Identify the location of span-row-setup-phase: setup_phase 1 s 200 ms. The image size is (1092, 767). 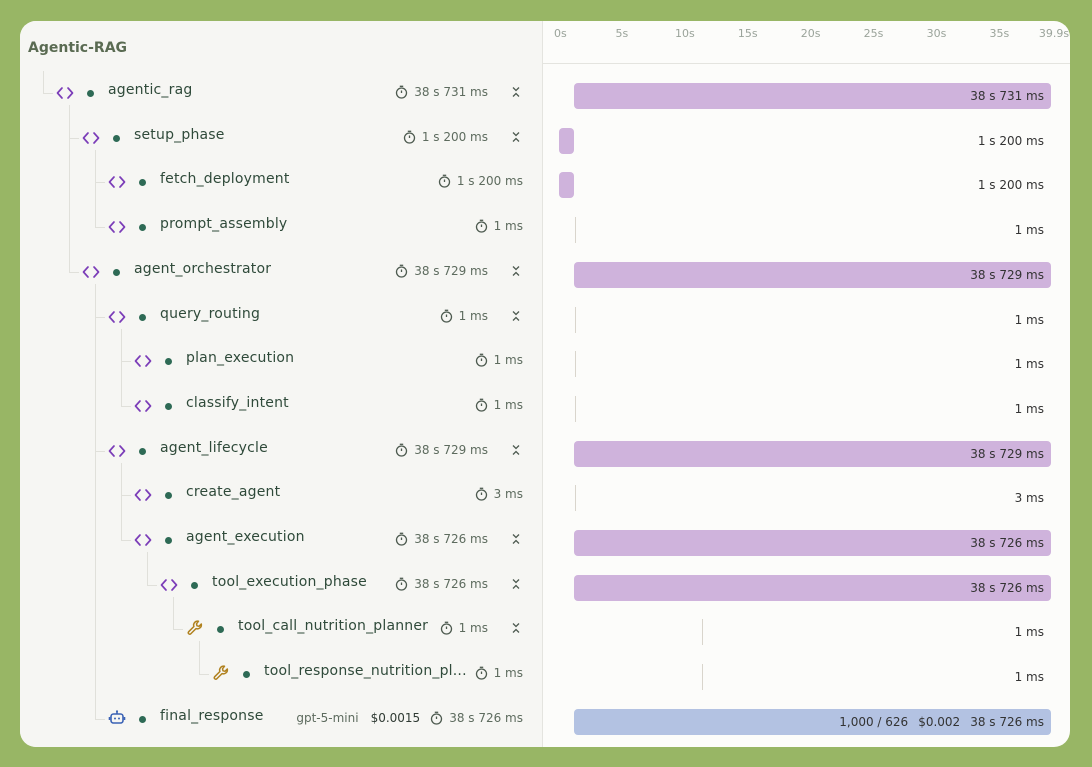
(281, 138).